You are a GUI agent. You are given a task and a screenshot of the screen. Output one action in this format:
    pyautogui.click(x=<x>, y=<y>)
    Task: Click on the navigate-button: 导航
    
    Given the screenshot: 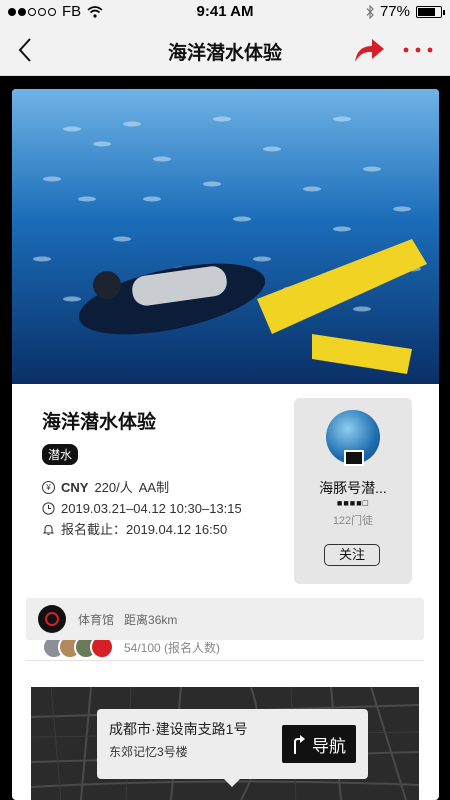 What is the action you would take?
    pyautogui.click(x=319, y=744)
    